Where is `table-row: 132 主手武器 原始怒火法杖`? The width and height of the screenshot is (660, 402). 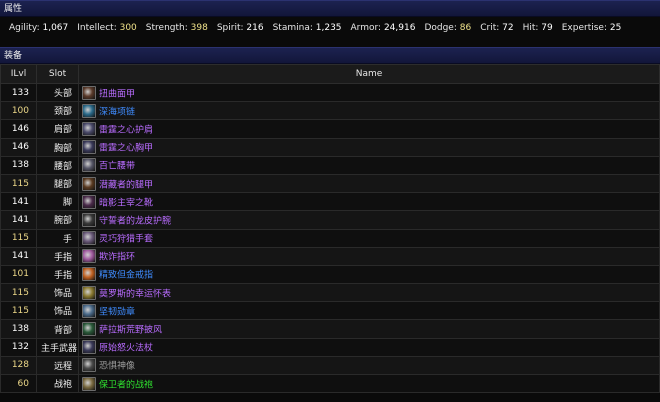 table-row: 132 主手武器 原始怒火法杖 is located at coordinates (330, 347).